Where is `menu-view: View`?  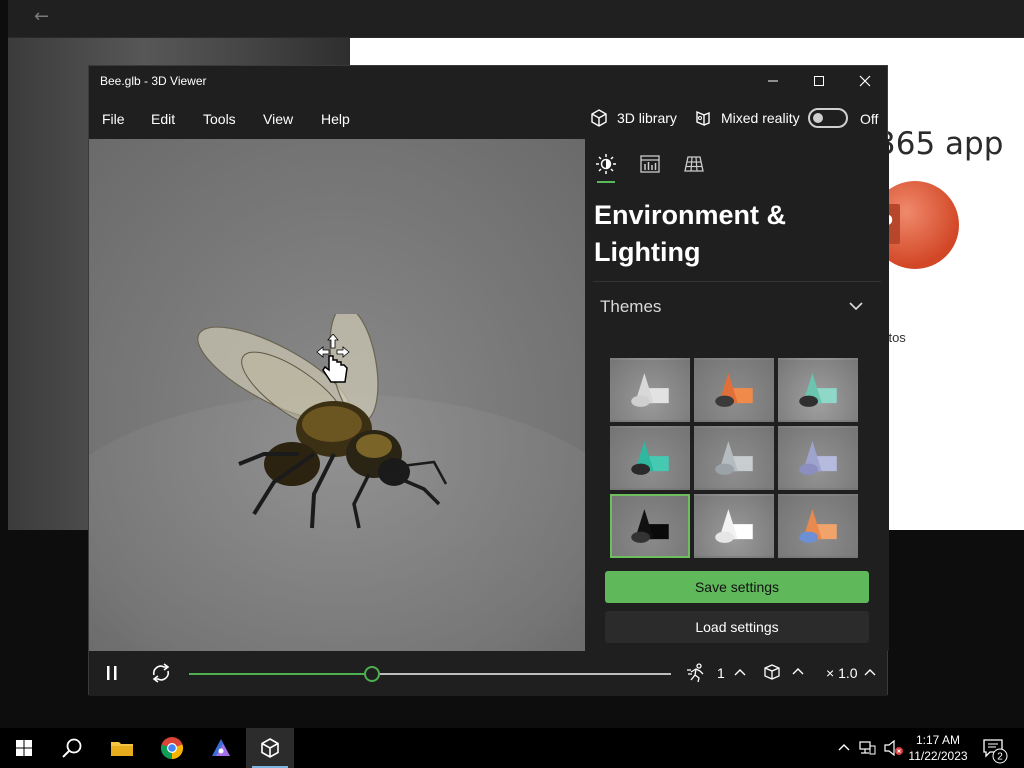 menu-view: View is located at coordinates (278, 119).